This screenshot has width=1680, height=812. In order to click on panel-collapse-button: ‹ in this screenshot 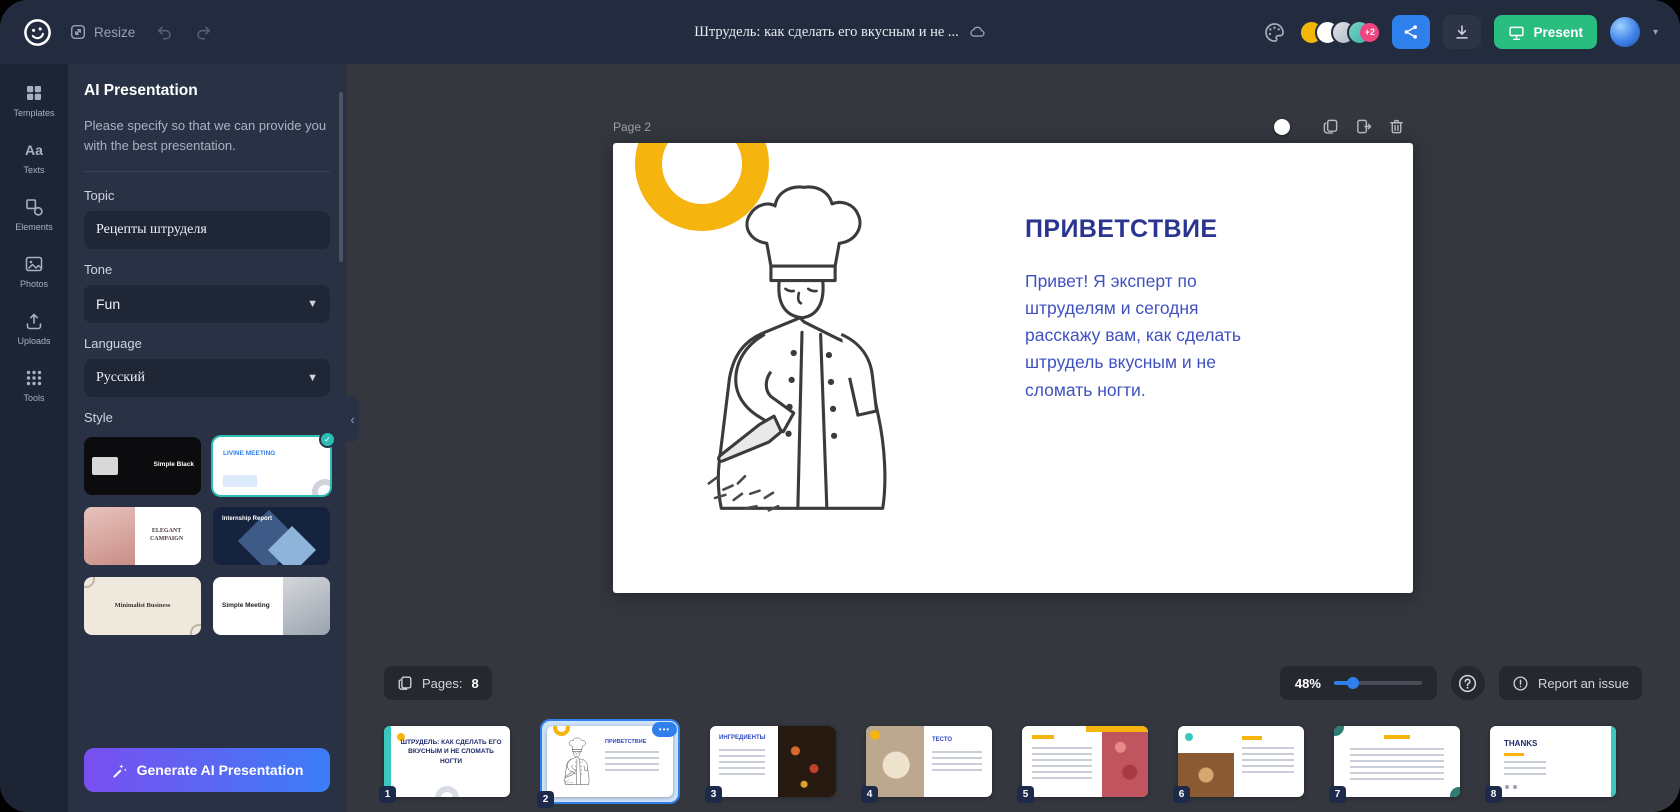, I will do `click(352, 419)`.